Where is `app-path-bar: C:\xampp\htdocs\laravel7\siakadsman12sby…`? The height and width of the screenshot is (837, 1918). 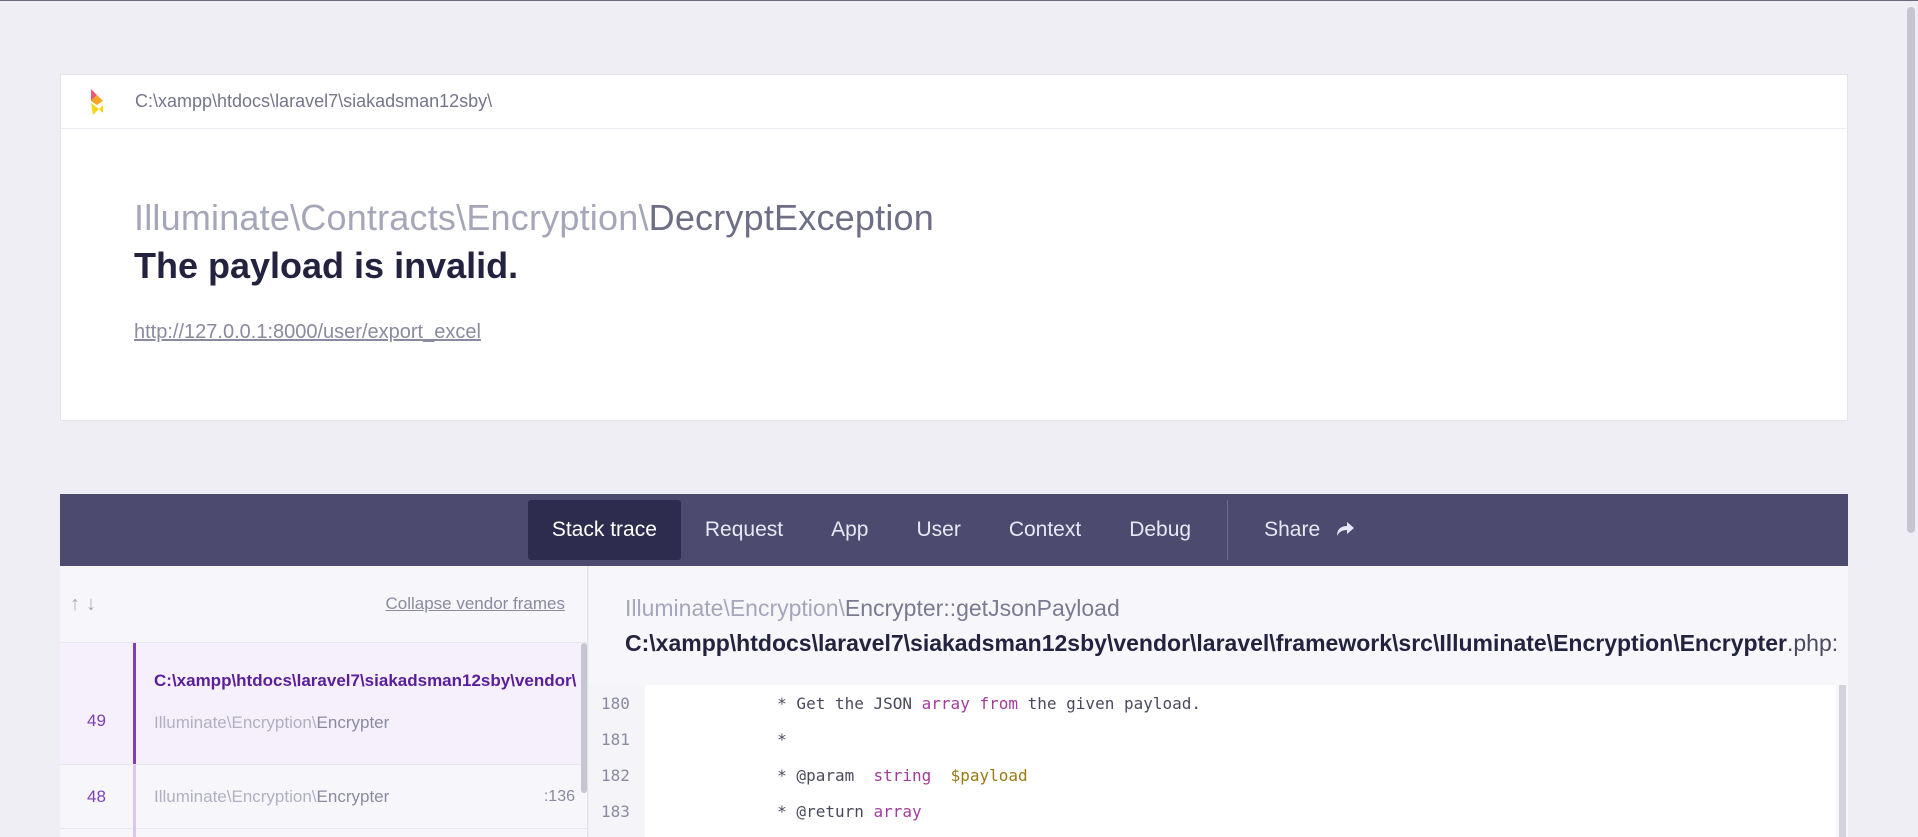 app-path-bar: C:\xampp\htdocs\laravel7\siakadsman12sby… is located at coordinates (954, 102).